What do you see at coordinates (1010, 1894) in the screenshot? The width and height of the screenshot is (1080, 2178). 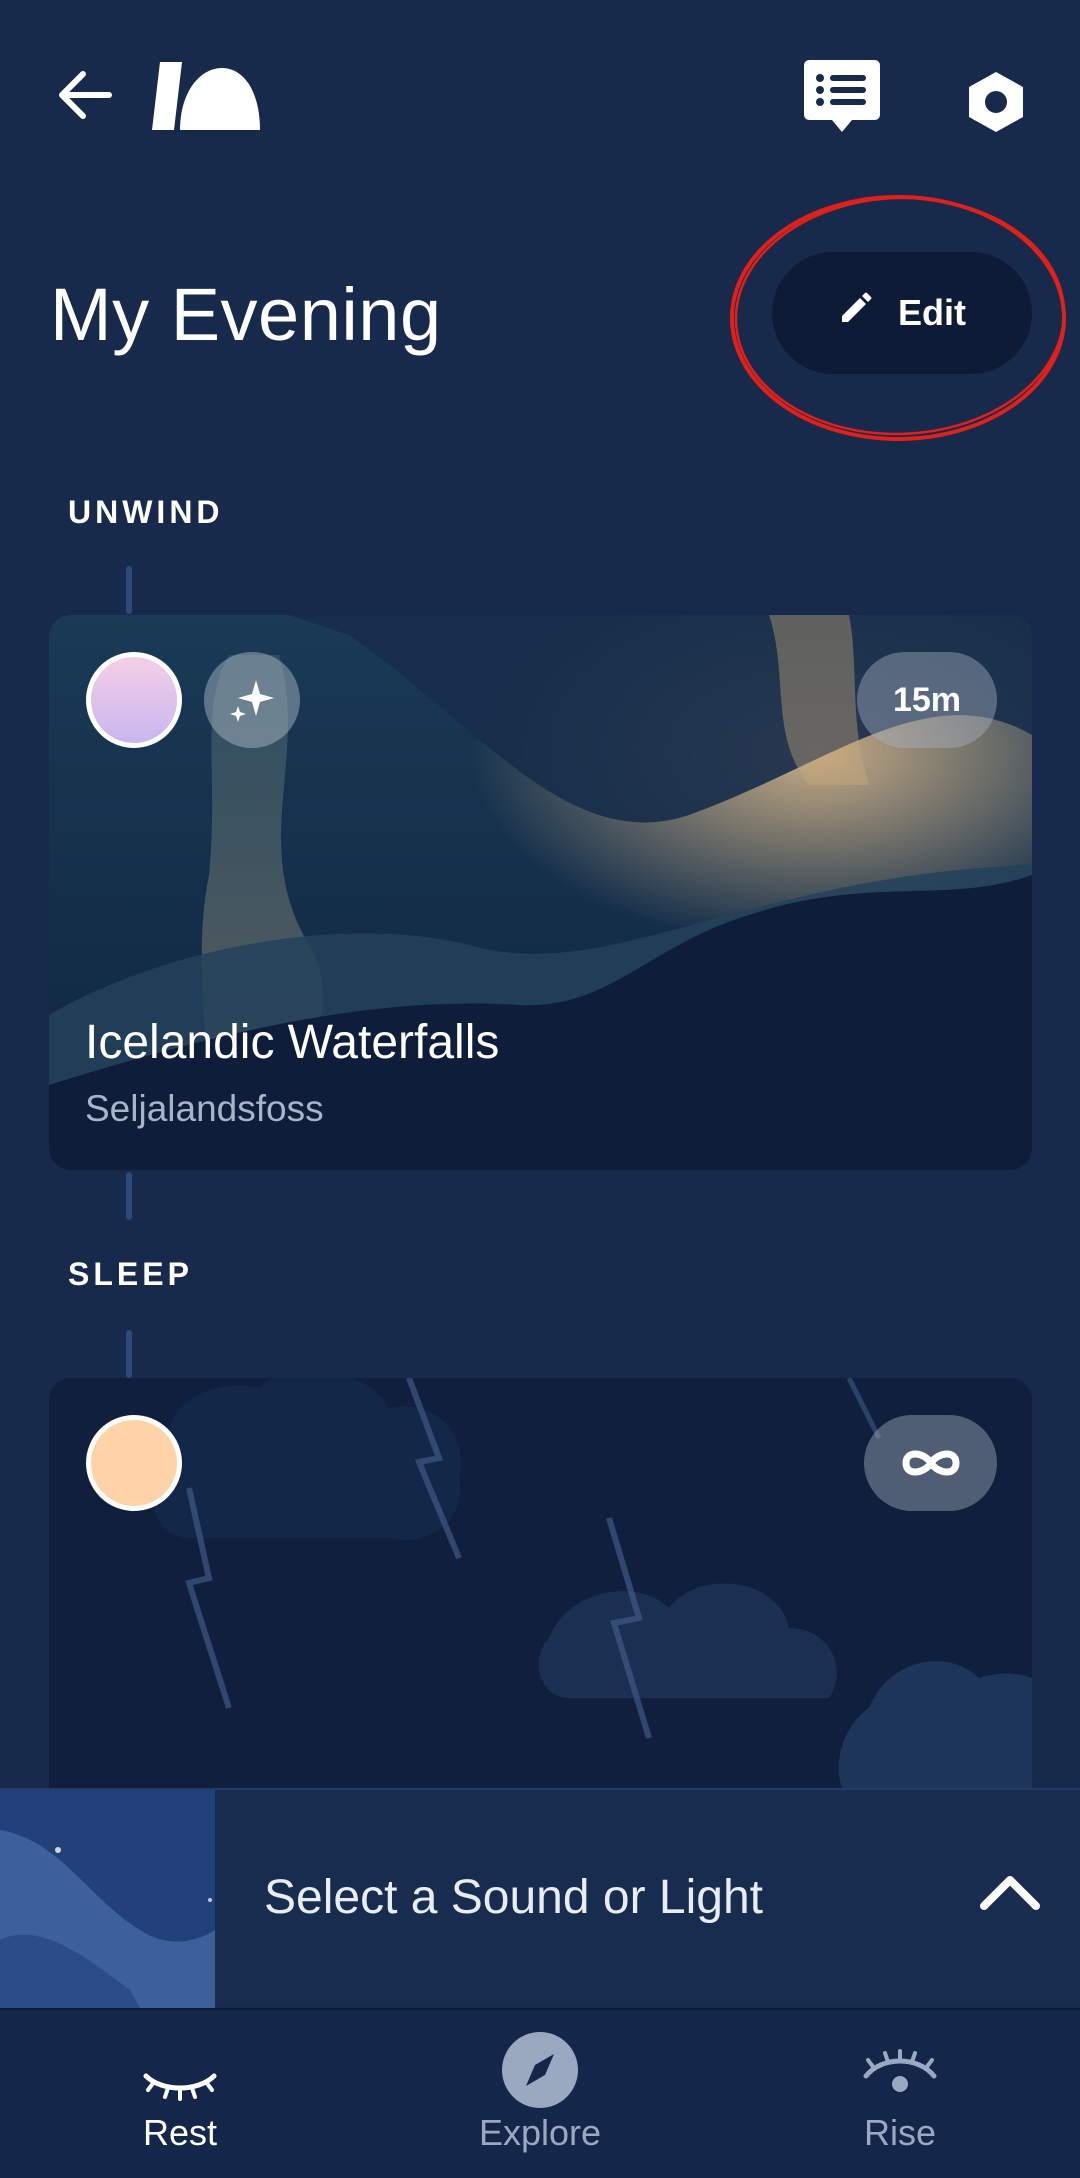 I see `chevron-up-icon` at bounding box center [1010, 1894].